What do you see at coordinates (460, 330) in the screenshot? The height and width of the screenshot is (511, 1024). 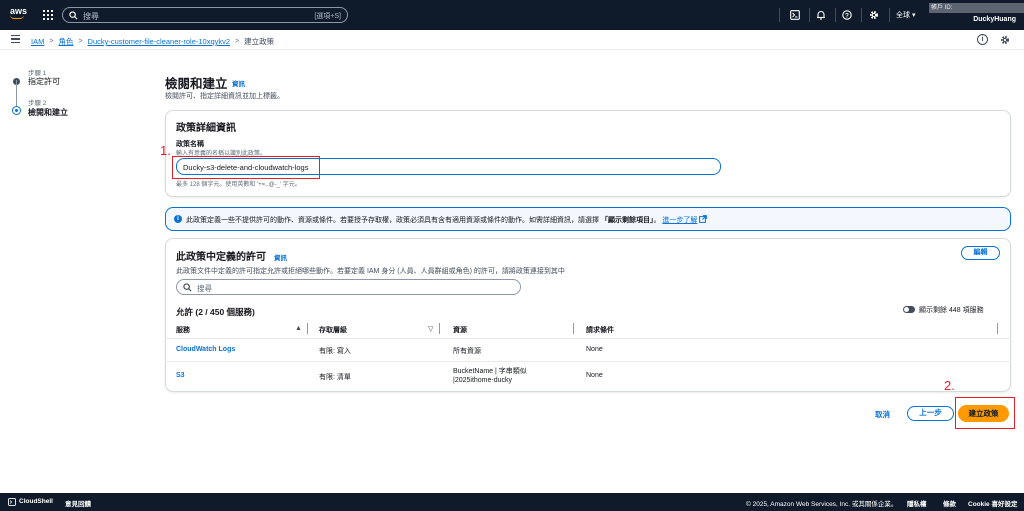 I see `column-header-resource: 資源` at bounding box center [460, 330].